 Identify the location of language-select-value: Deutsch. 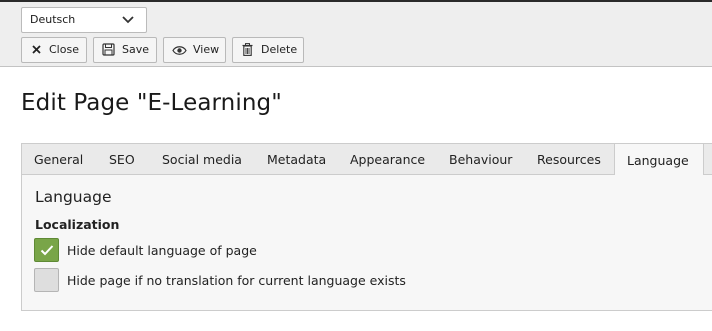
(53, 19).